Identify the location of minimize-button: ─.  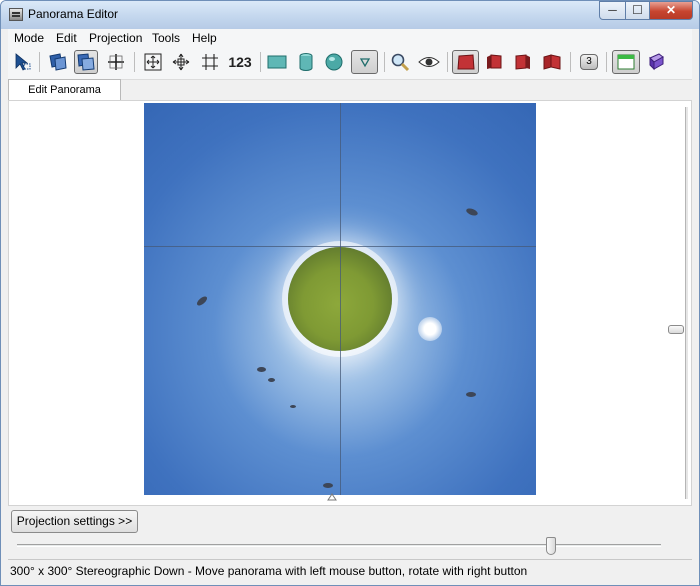
(612, 10).